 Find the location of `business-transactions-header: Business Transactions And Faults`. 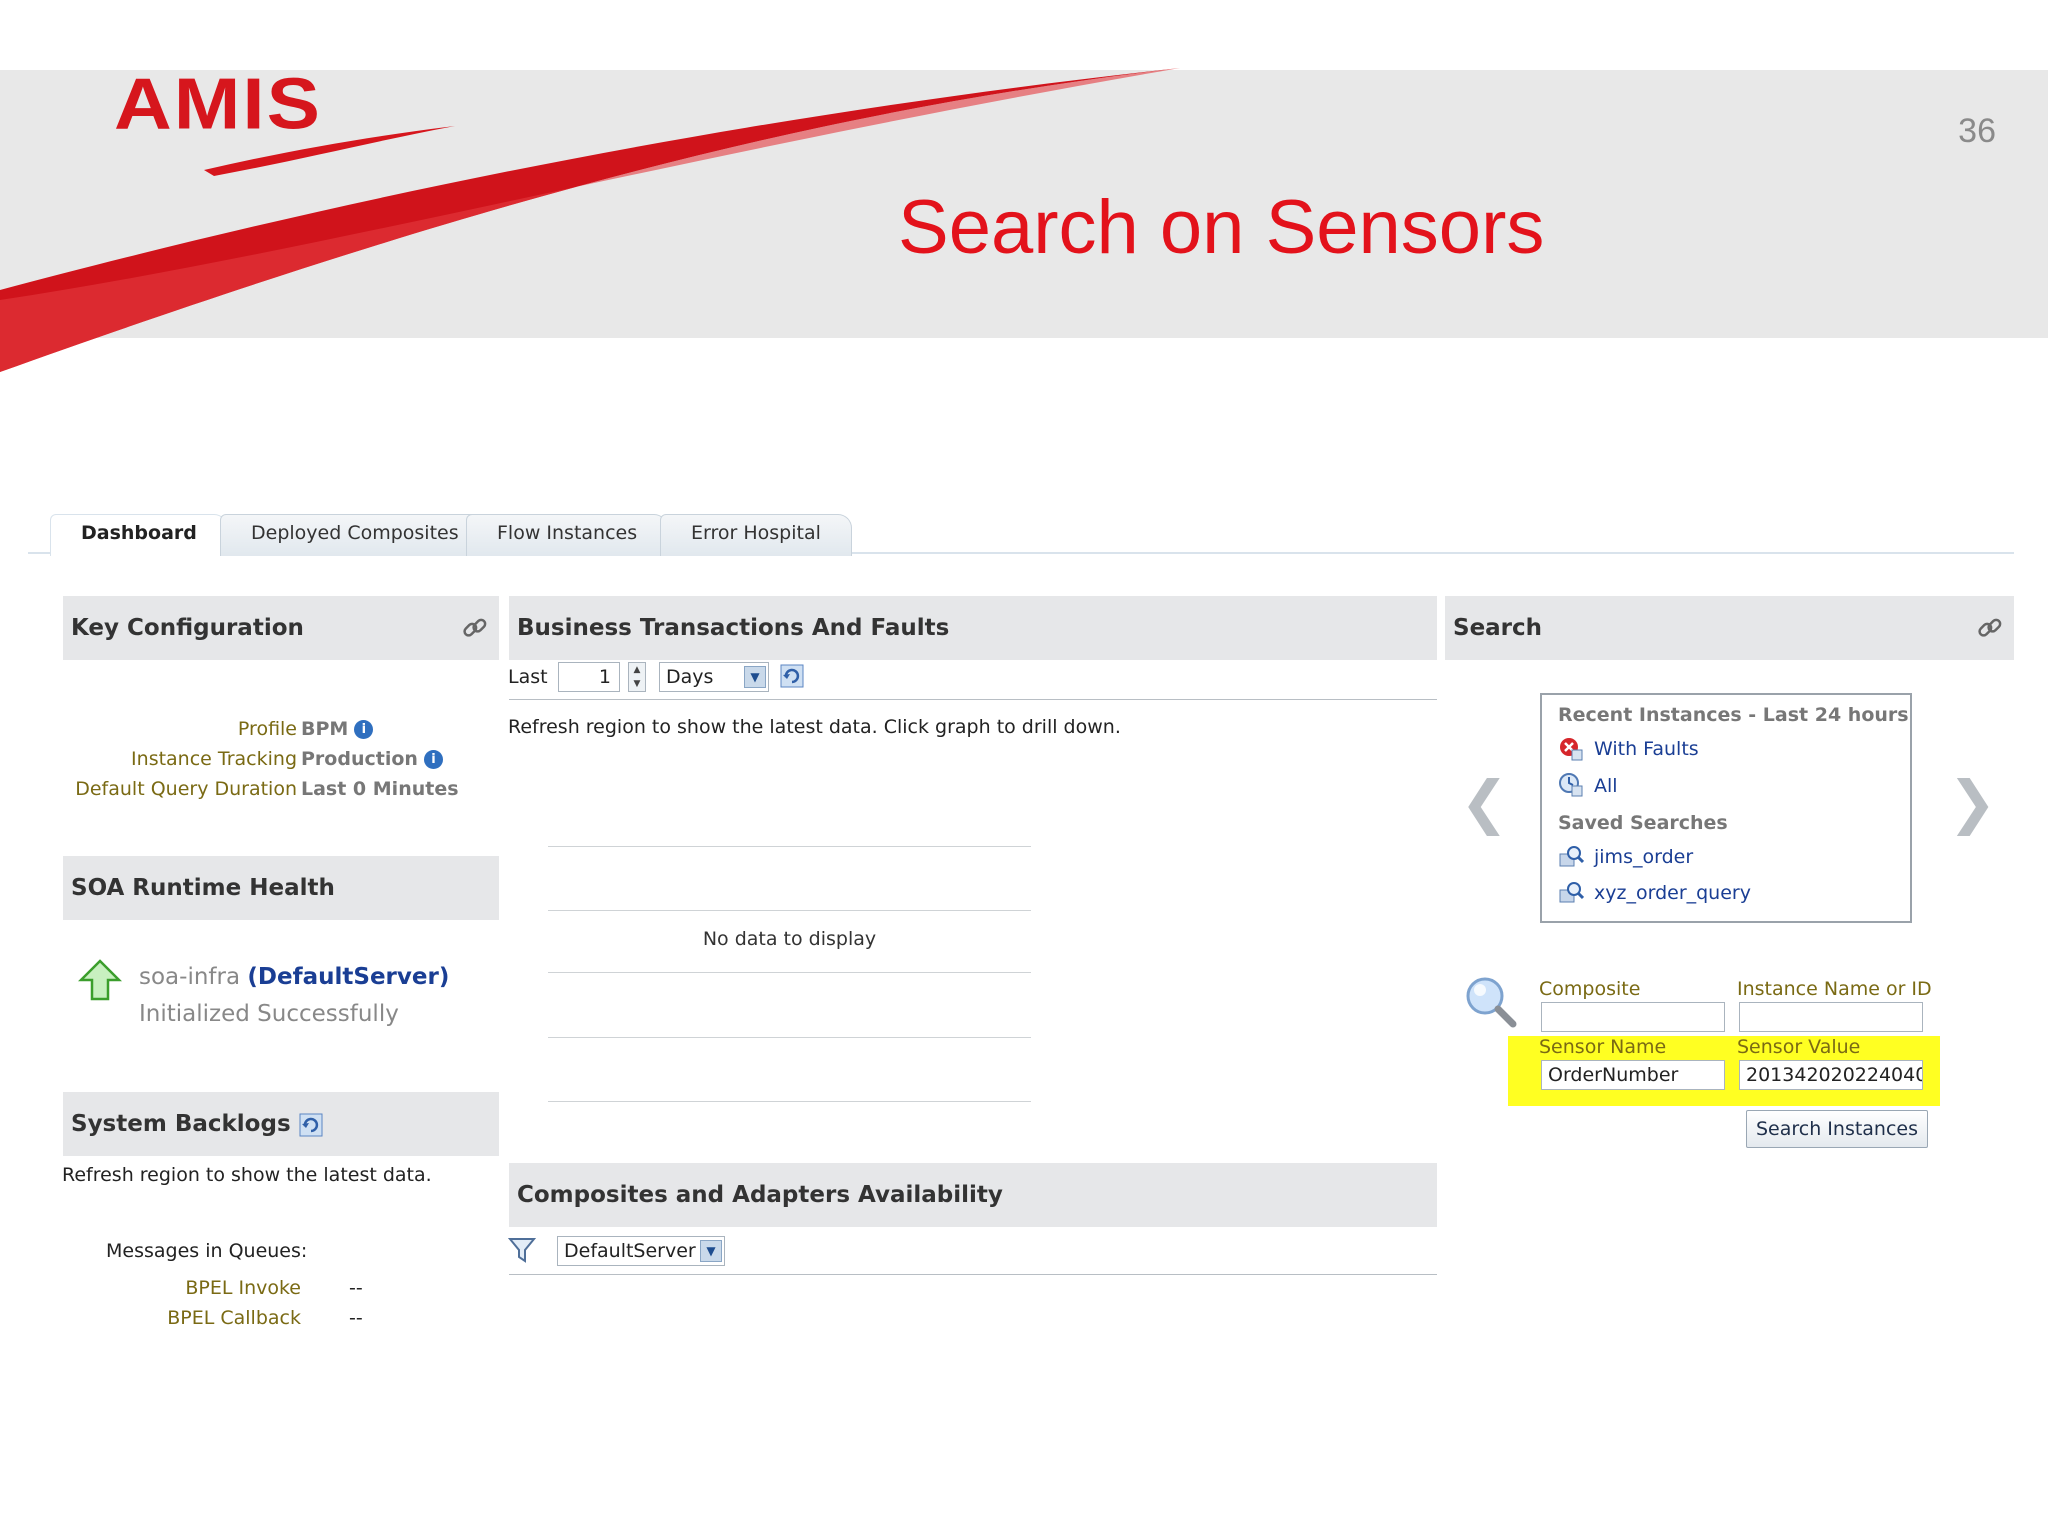

business-transactions-header: Business Transactions And Faults is located at coordinates (973, 628).